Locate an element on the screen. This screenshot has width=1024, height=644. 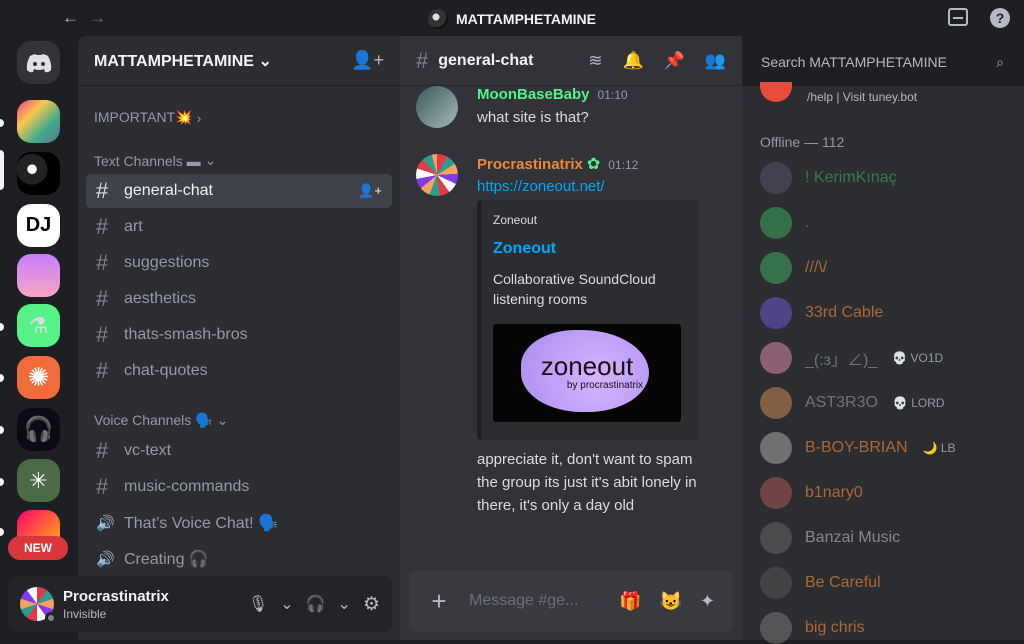
pin-icon: 📌 is located at coordinates (674, 61).